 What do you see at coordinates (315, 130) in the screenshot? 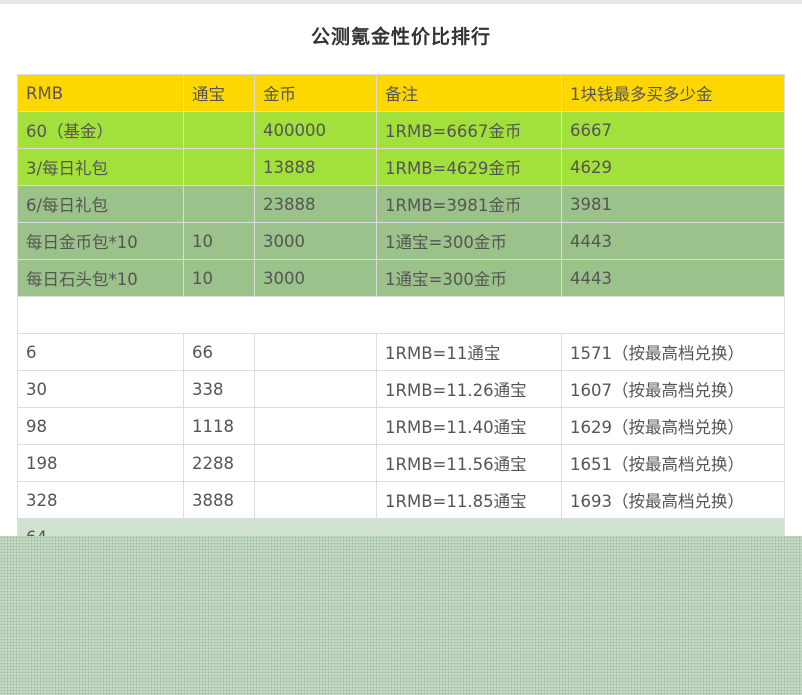
I see `table-cell: 400000` at bounding box center [315, 130].